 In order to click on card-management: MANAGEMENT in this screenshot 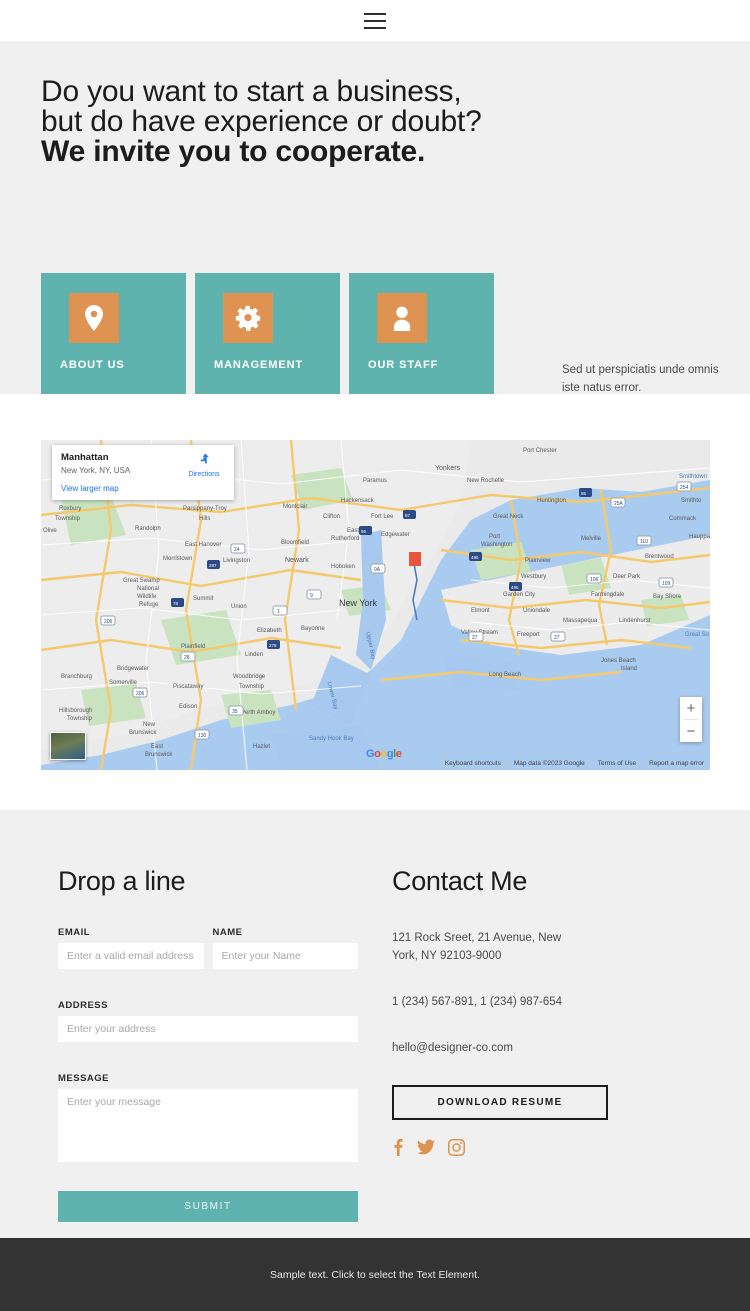, I will do `click(267, 334)`.